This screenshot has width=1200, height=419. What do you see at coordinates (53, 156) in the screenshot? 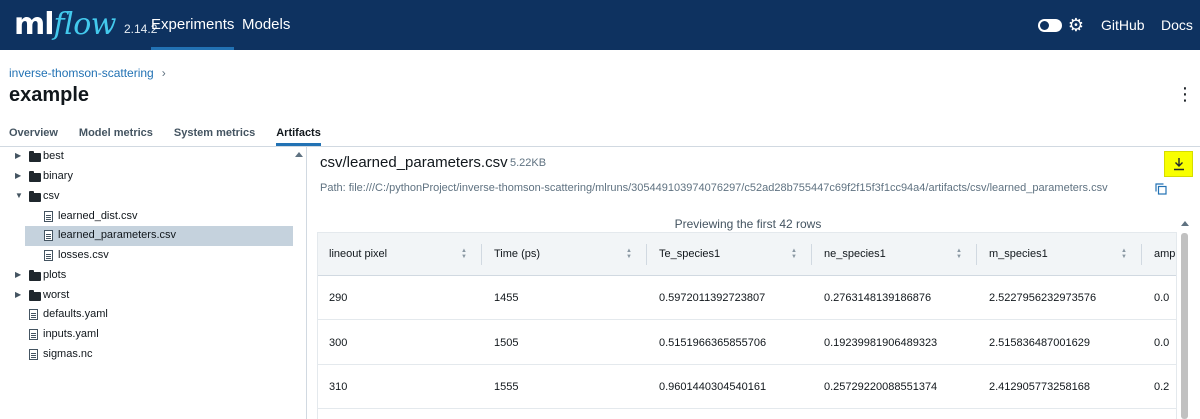
I see `tree-item-label: best` at bounding box center [53, 156].